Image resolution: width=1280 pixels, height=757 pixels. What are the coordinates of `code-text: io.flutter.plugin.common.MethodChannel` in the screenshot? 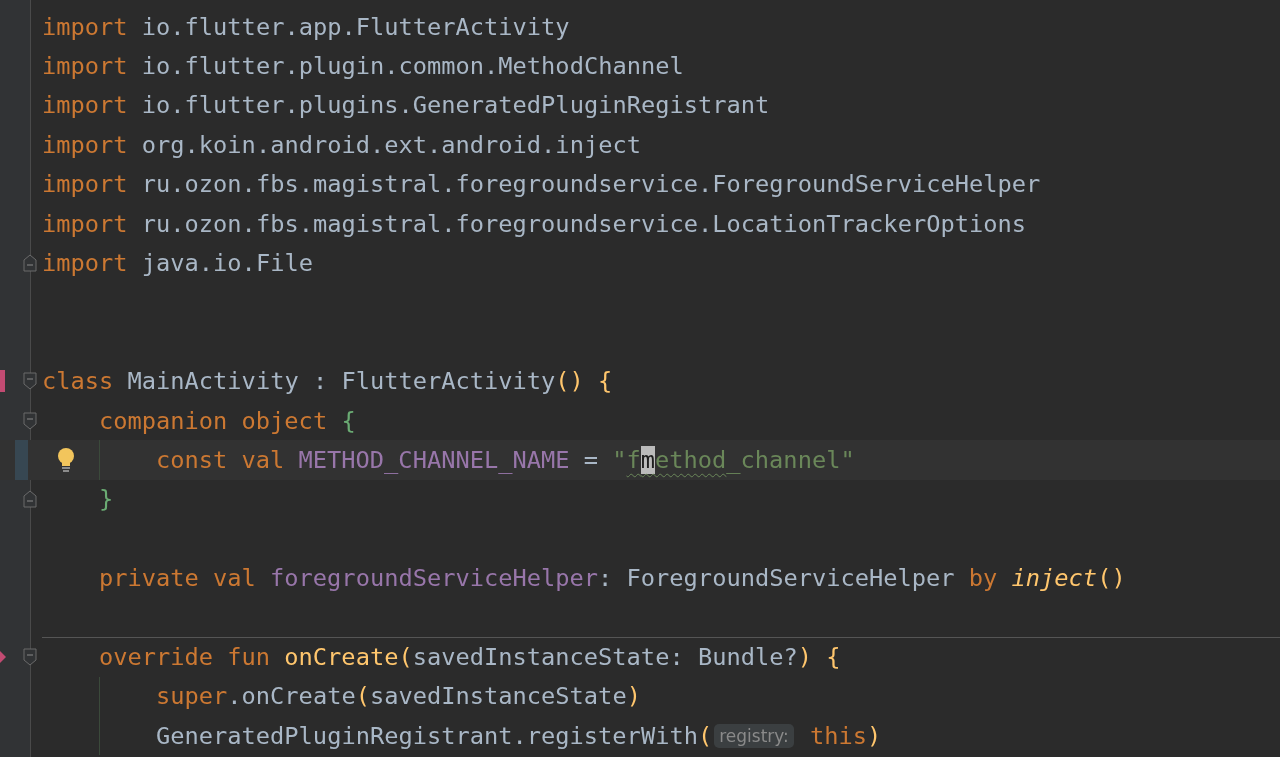 It's located at (412, 66).